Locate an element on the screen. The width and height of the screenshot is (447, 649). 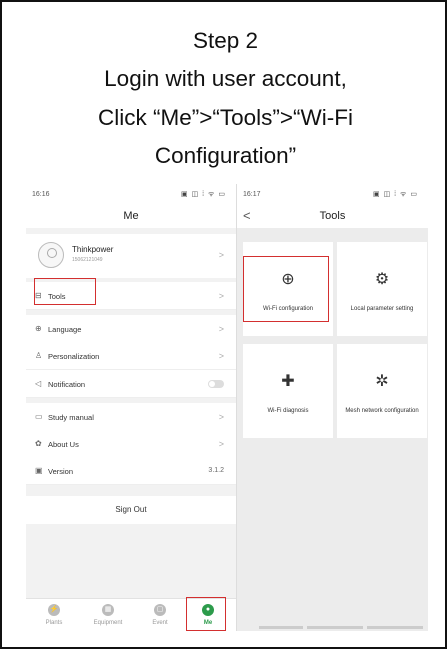
tile-label: Mesh network configuration is located at coordinates (382, 411).